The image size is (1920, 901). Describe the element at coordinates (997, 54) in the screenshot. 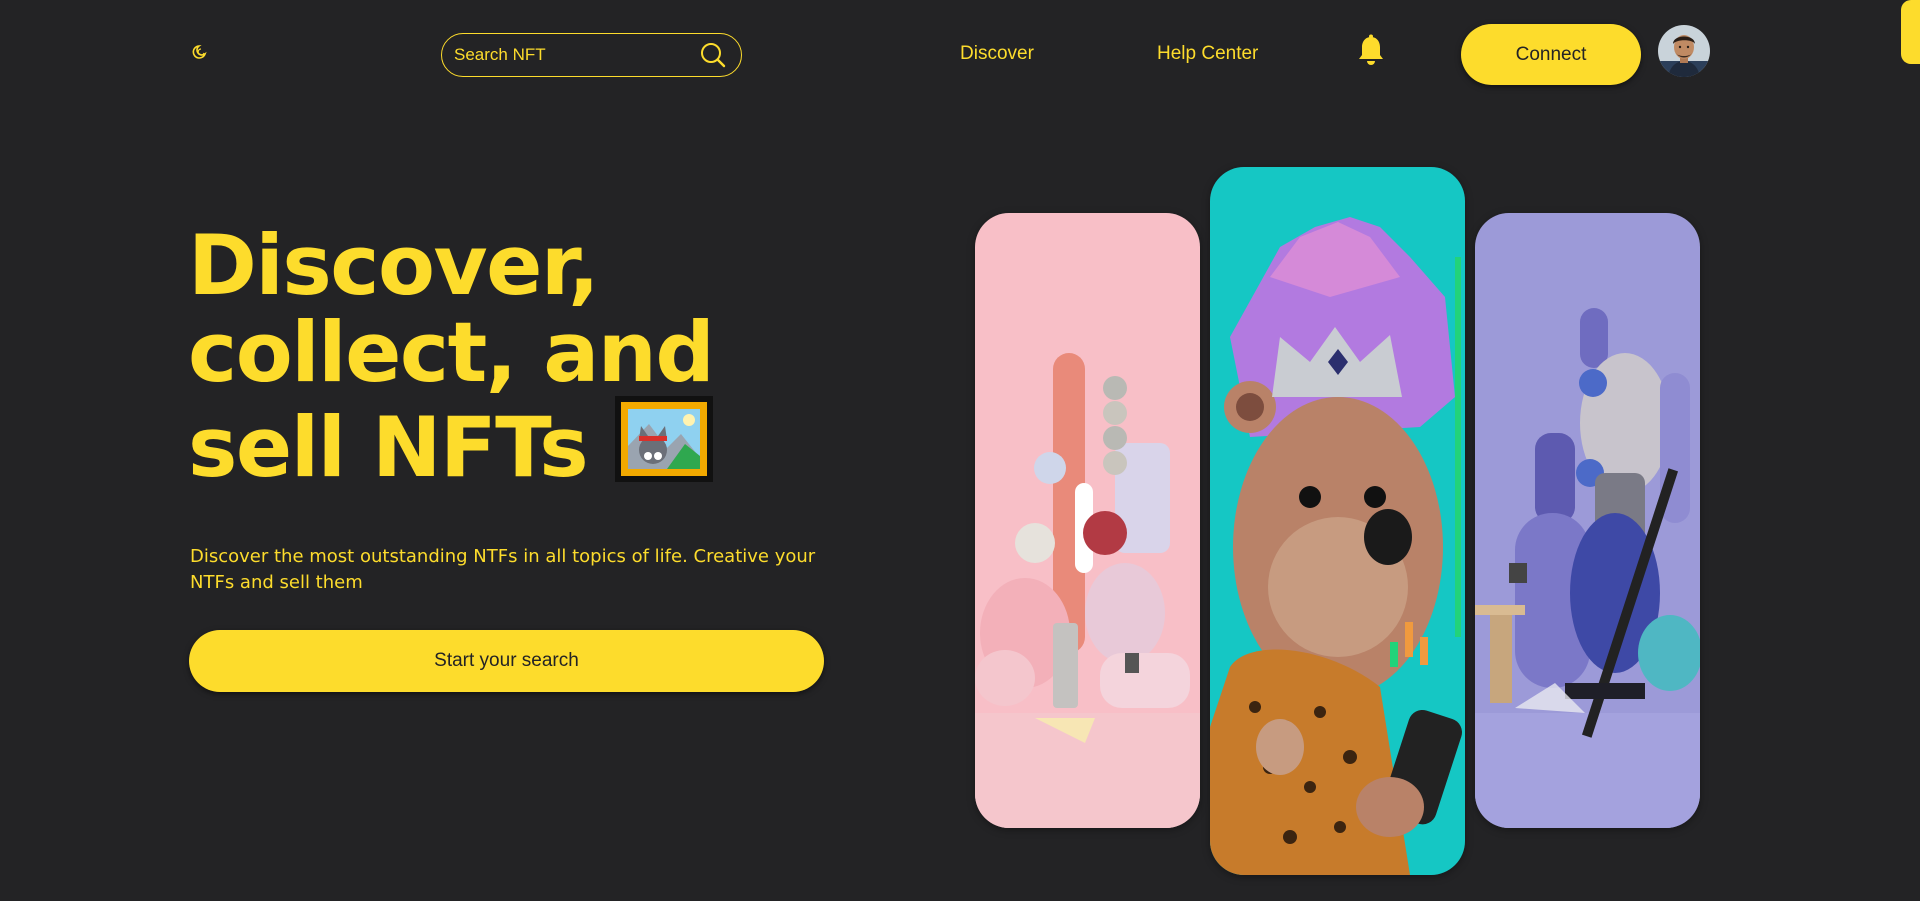

I see `nav-discover-link: Discover` at that location.